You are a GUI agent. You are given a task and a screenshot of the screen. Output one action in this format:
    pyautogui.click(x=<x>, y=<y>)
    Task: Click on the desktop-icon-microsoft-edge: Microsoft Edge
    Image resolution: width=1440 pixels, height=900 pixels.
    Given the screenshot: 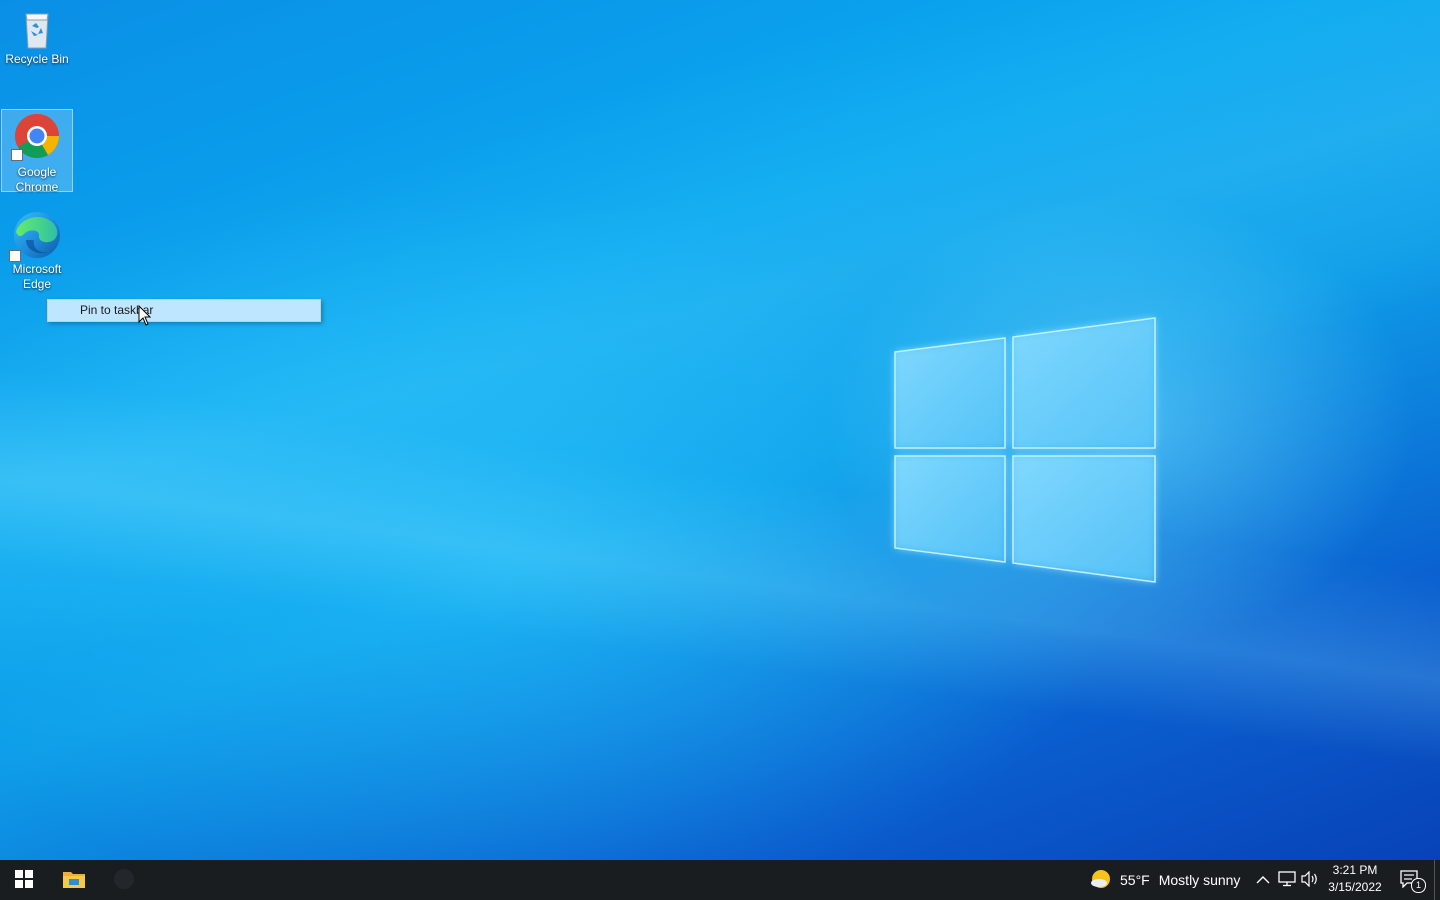 What is the action you would take?
    pyautogui.click(x=37, y=253)
    